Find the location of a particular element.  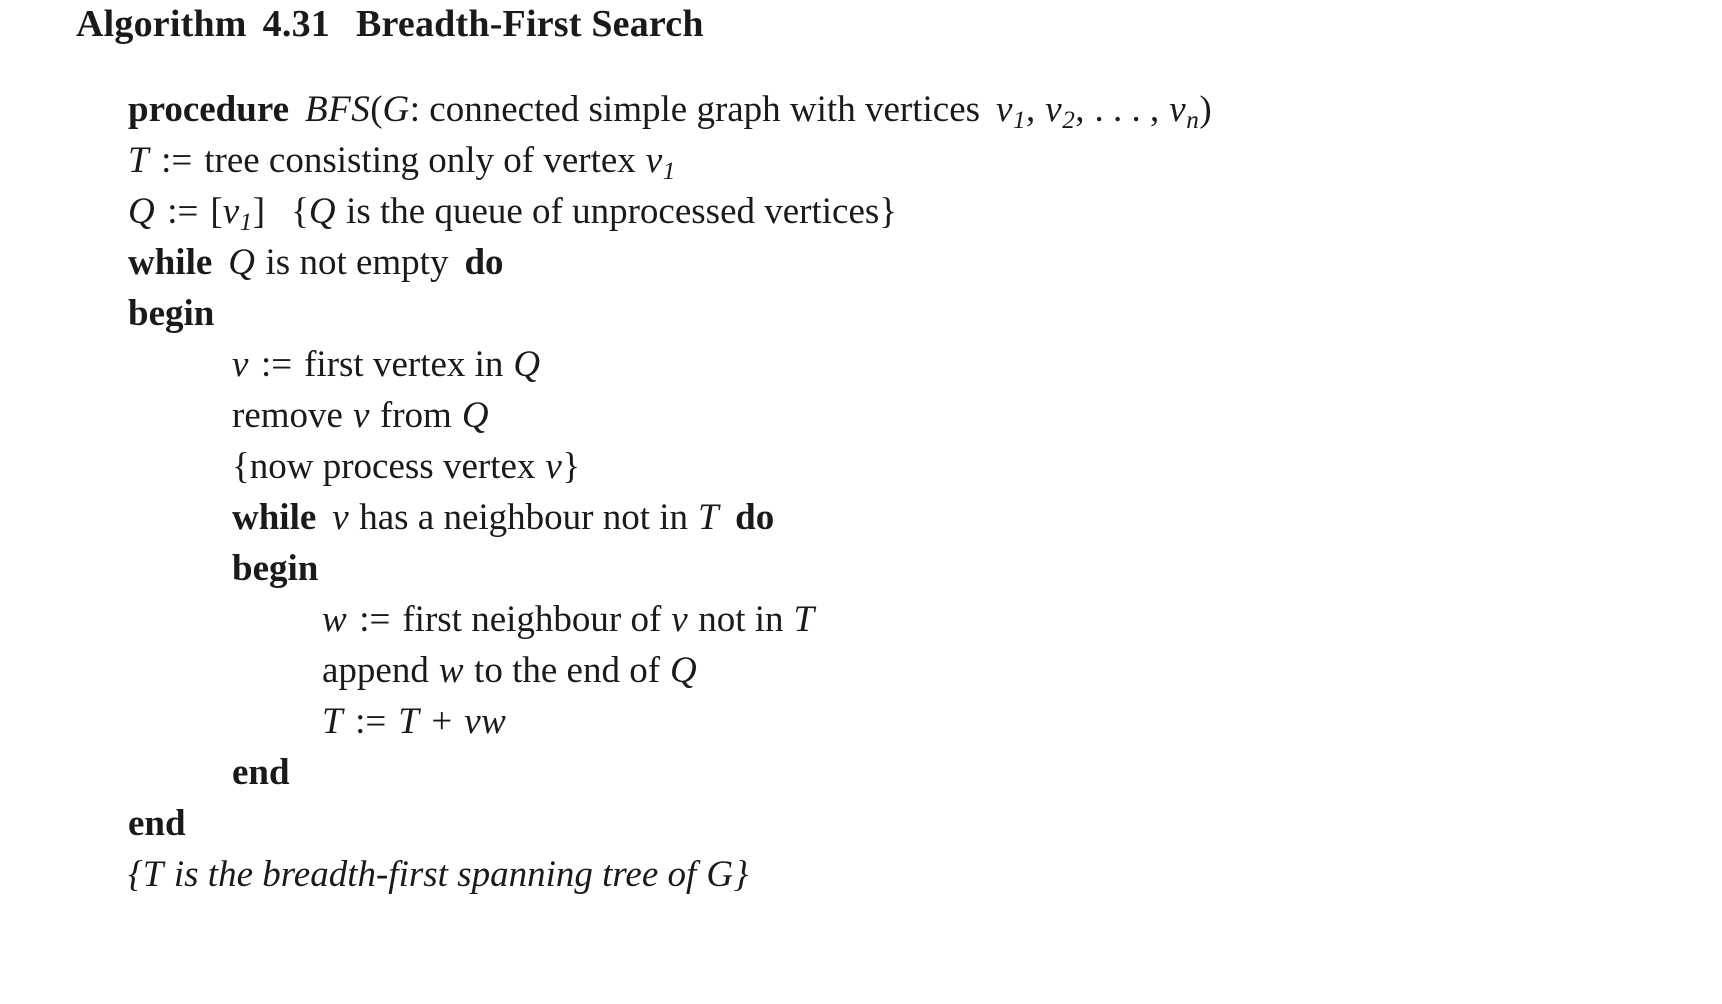

text-has-neighbour-not-in: has a neighbour not in is located at coordinates (524, 517).